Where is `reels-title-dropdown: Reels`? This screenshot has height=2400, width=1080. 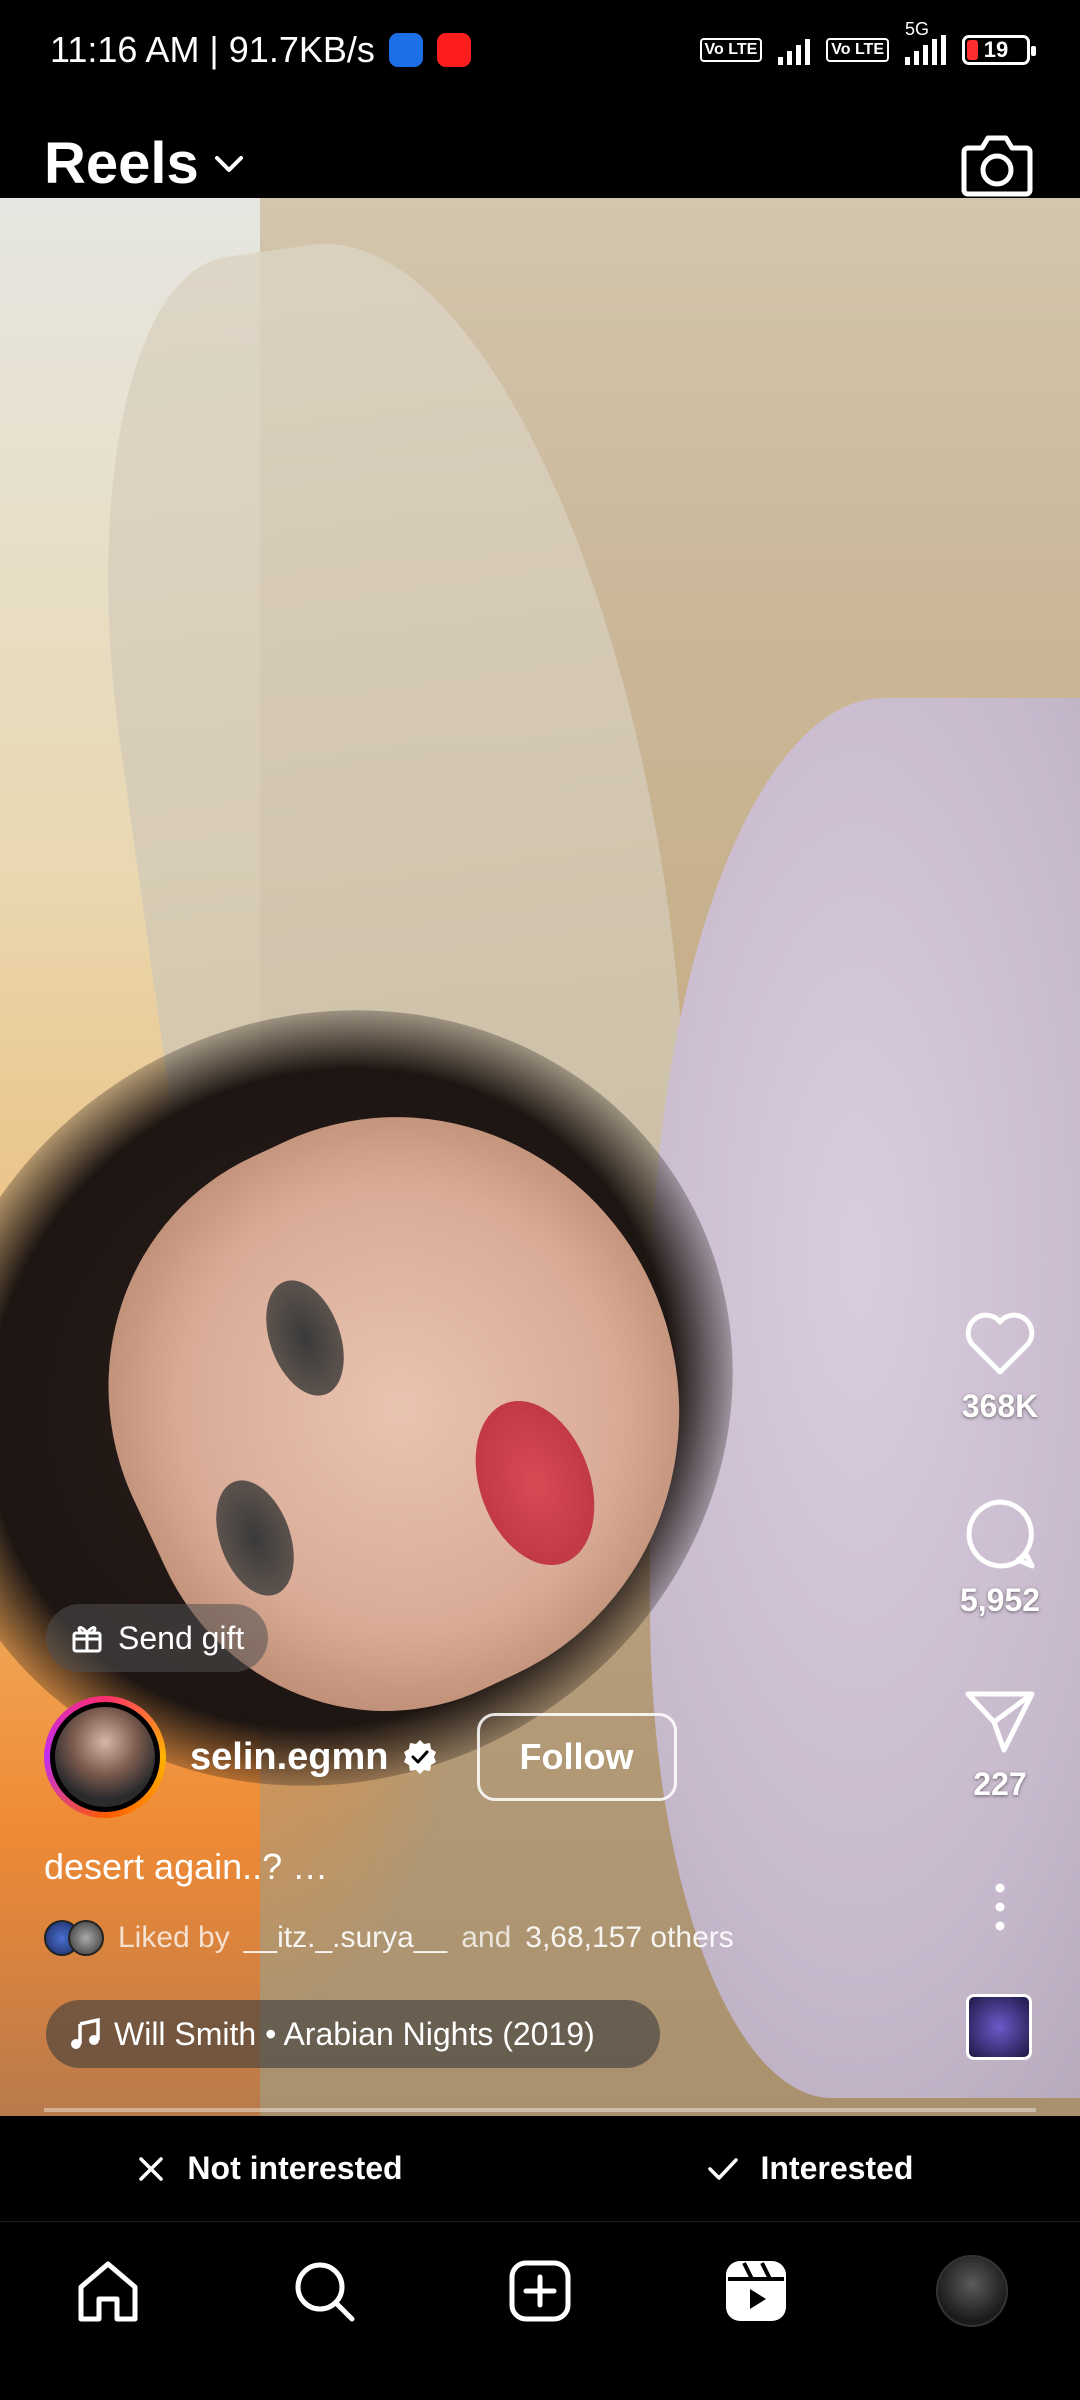 reels-title-dropdown: Reels is located at coordinates (144, 163).